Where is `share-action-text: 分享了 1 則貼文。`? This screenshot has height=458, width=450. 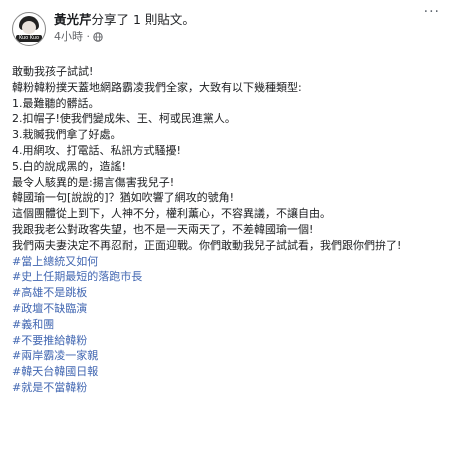 share-action-text: 分享了 1 則貼文。 is located at coordinates (143, 19).